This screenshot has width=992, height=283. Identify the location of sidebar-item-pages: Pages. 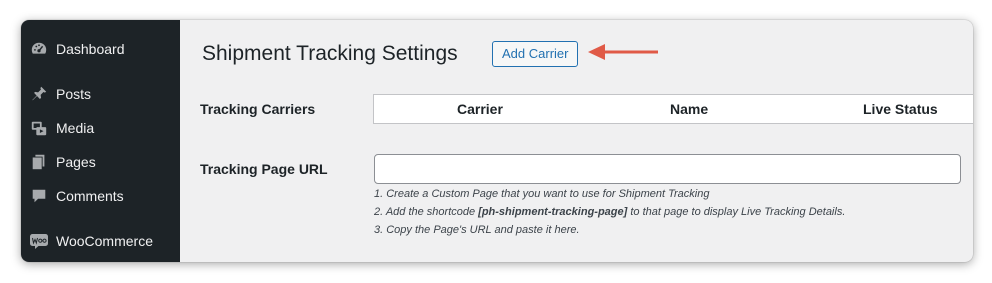
(100, 162).